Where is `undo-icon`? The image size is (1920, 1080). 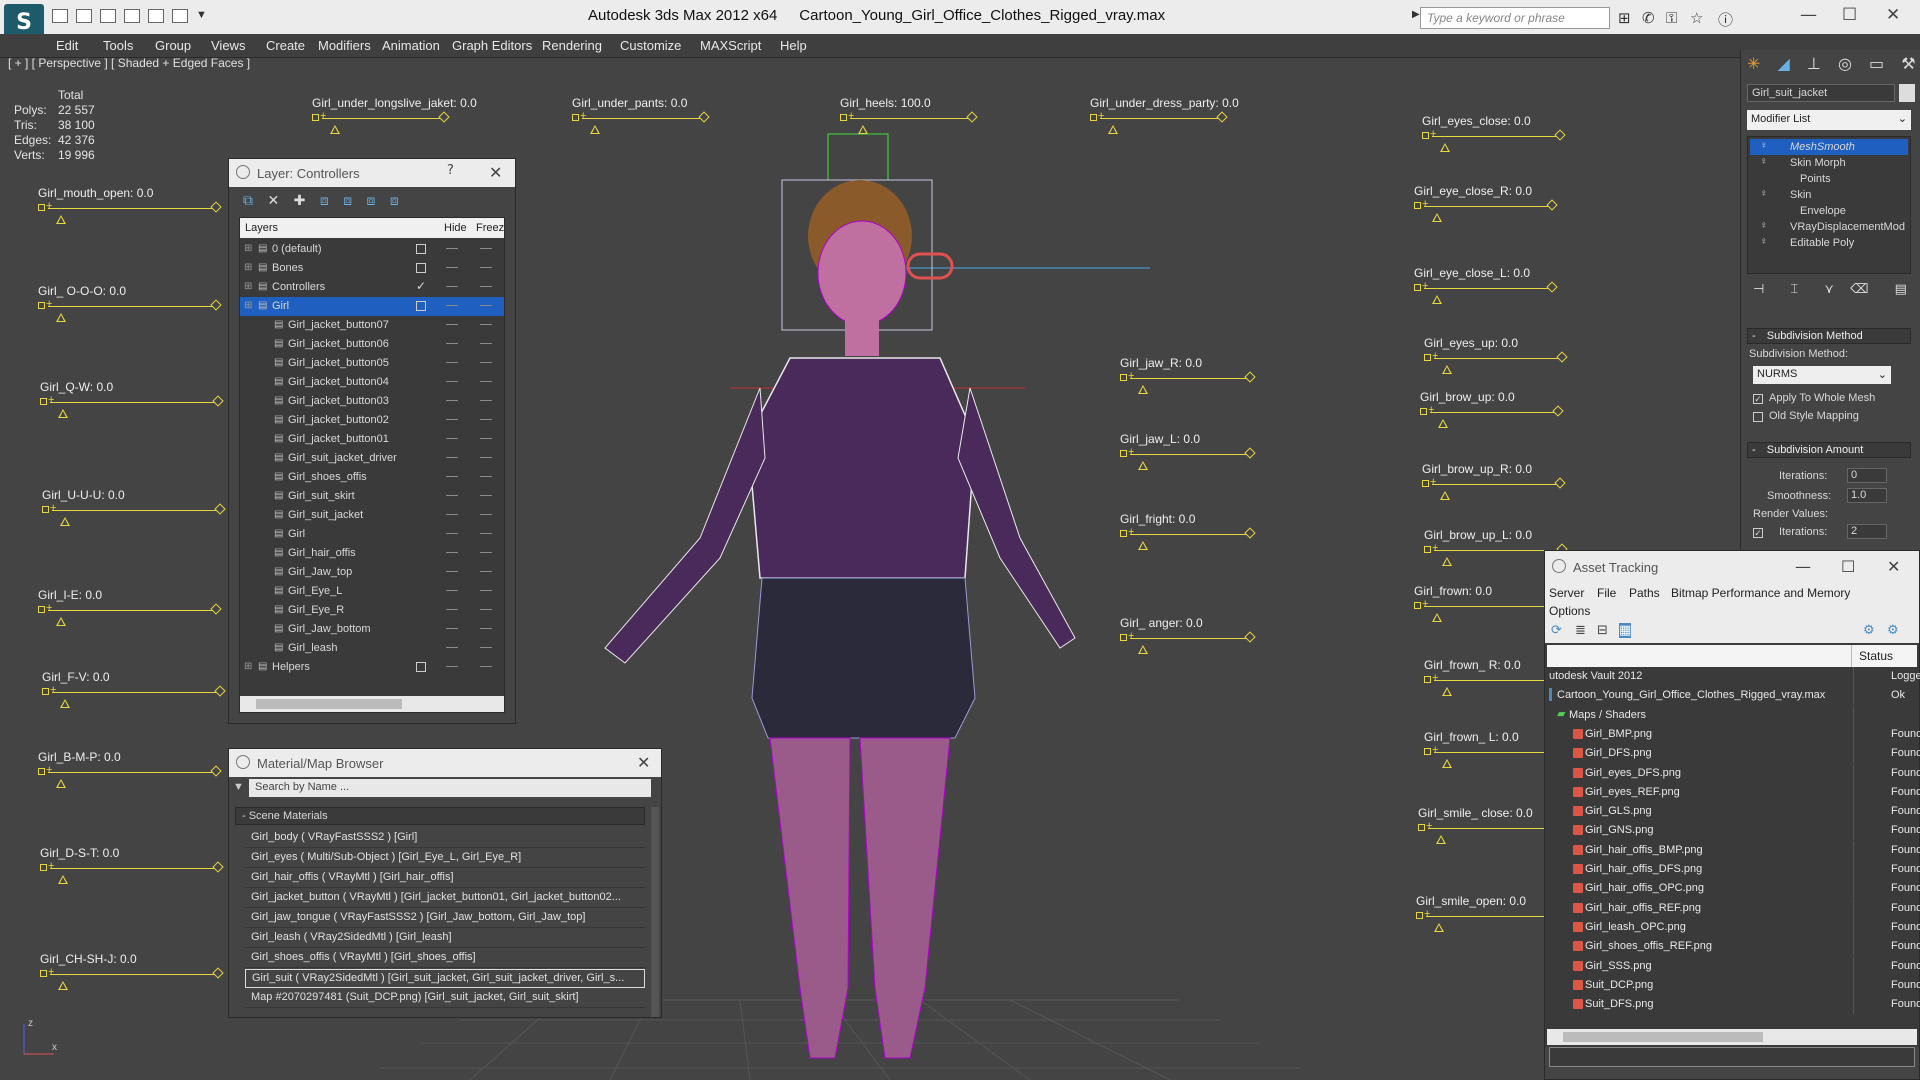
undo-icon is located at coordinates (132, 16).